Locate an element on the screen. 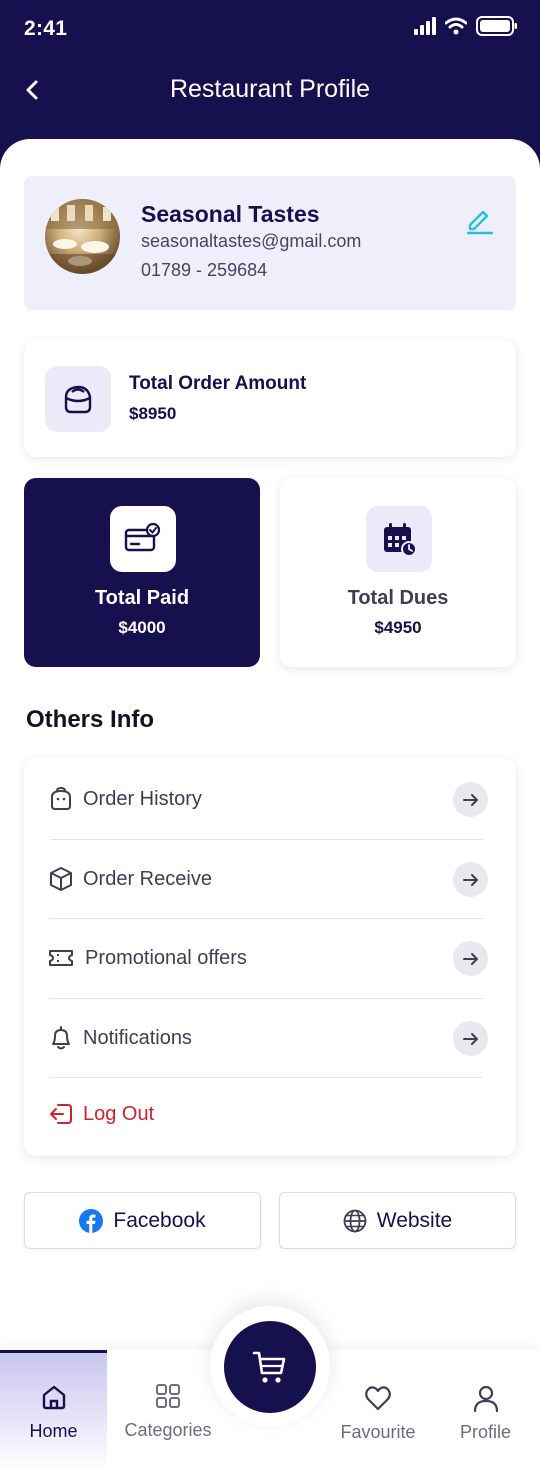 Image resolution: width=540 pixels, height=1470 pixels. paid-icon-box is located at coordinates (143, 539).